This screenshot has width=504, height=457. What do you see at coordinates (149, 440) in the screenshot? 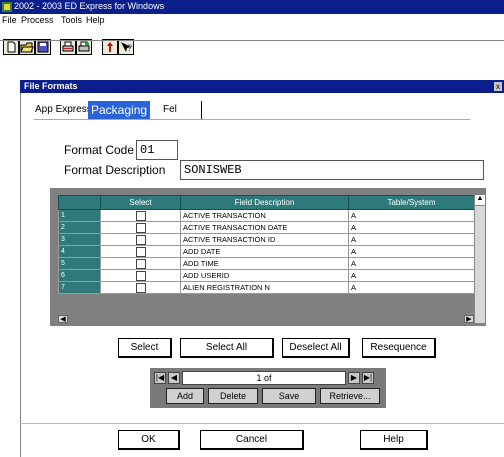
I see `ok-button: OK` at bounding box center [149, 440].